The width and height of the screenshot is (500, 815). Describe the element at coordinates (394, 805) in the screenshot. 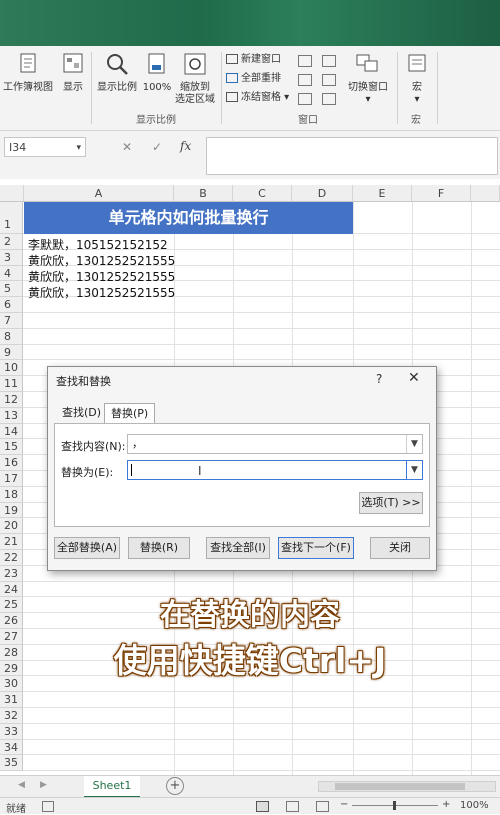

I see `zoom-slider-thumb` at that location.